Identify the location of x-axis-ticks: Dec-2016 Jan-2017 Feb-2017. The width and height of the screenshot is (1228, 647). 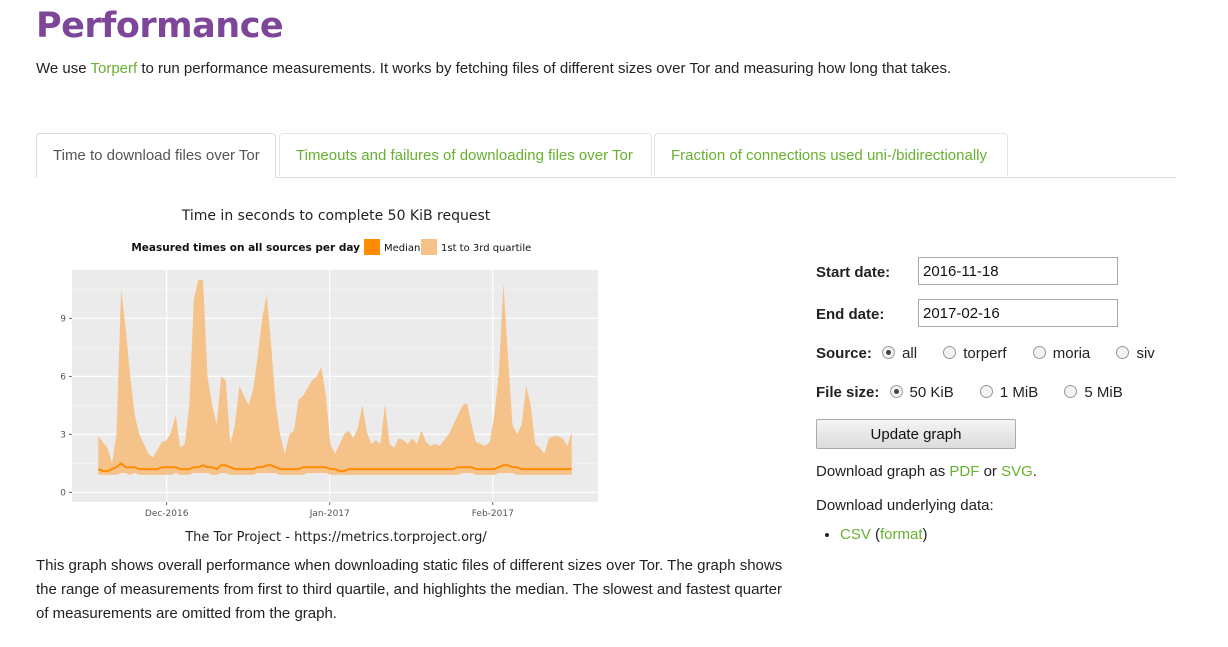
(329, 510).